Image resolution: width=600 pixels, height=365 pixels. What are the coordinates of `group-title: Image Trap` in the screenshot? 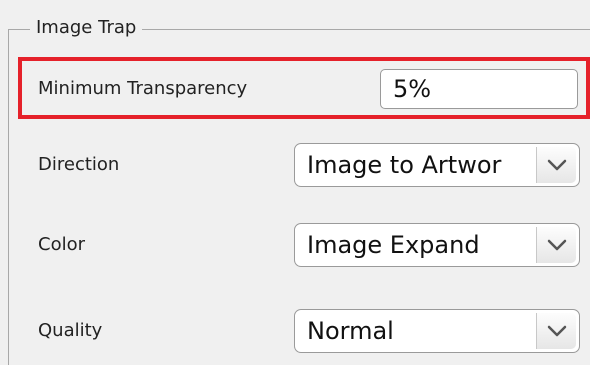 It's located at (86, 28).